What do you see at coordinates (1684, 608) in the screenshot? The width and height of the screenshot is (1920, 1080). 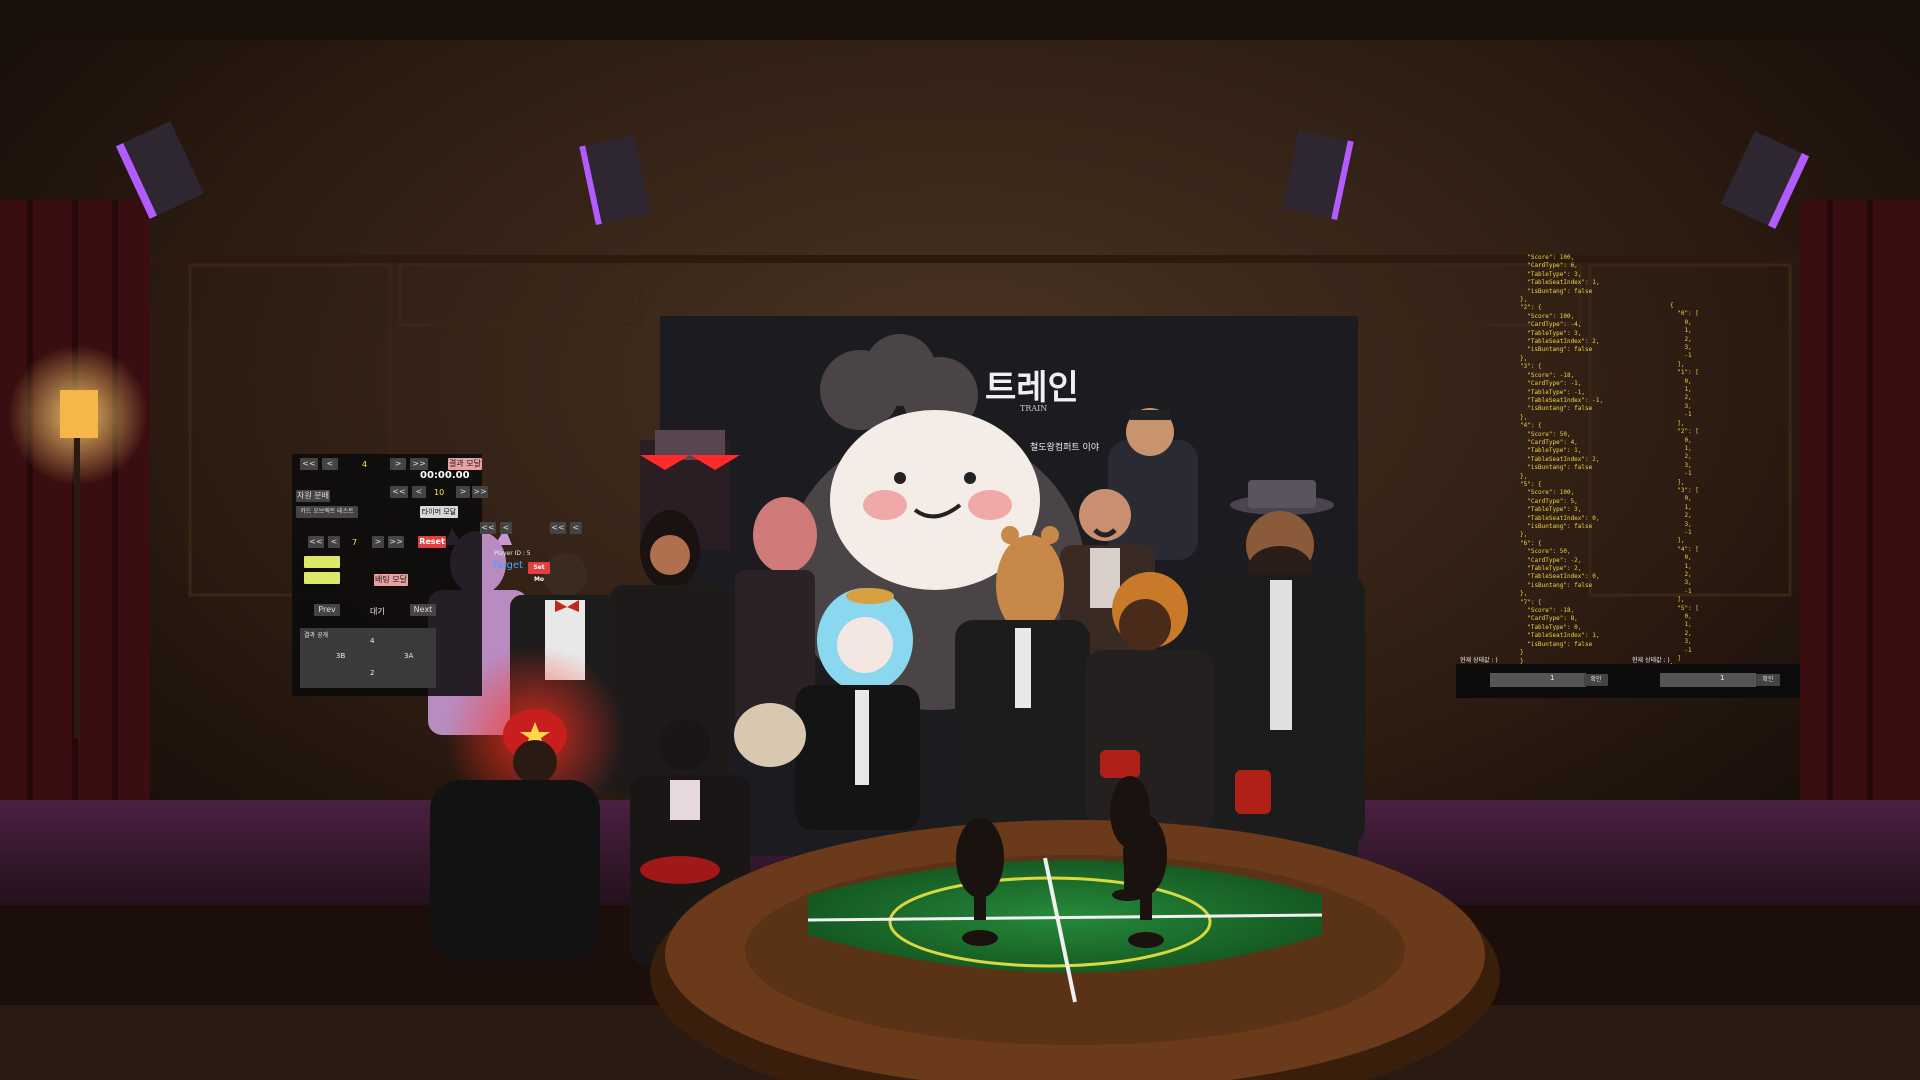 I see `json-line: "5": [` at bounding box center [1684, 608].